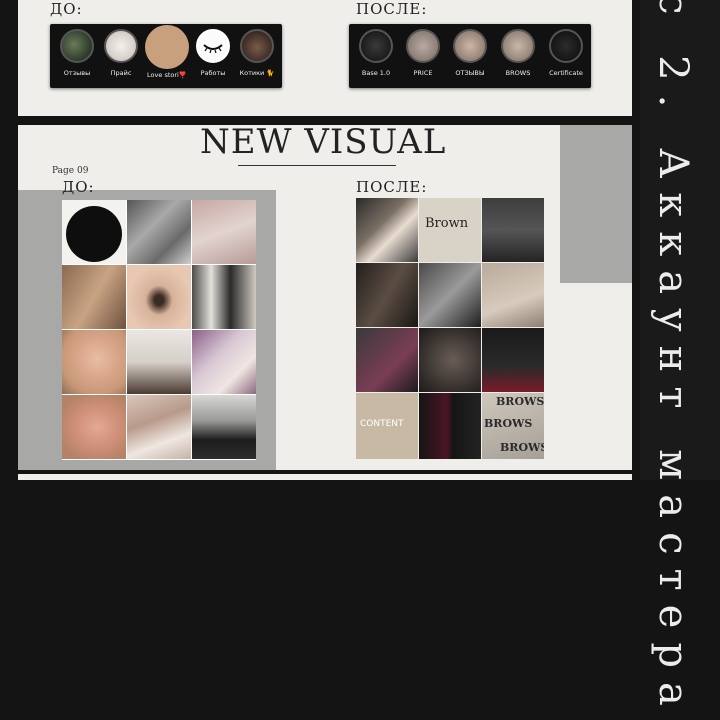 The width and height of the screenshot is (720, 720). I want to click on page-number: Page 09, so click(70, 171).